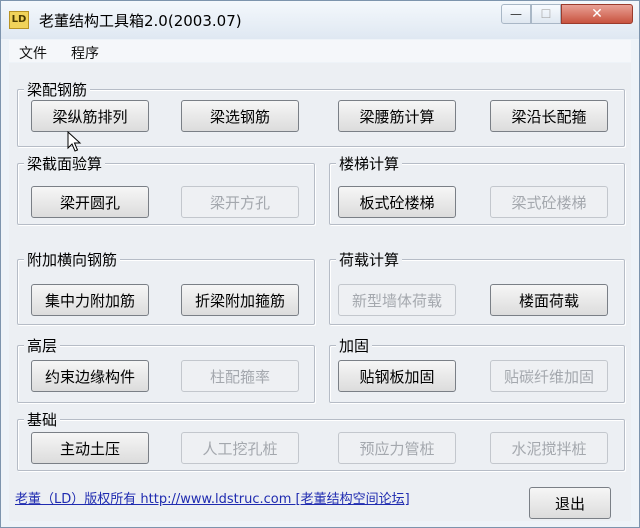  Describe the element at coordinates (397, 116) in the screenshot. I see `beam-waist-bar-button: 梁腰筋计算` at that location.